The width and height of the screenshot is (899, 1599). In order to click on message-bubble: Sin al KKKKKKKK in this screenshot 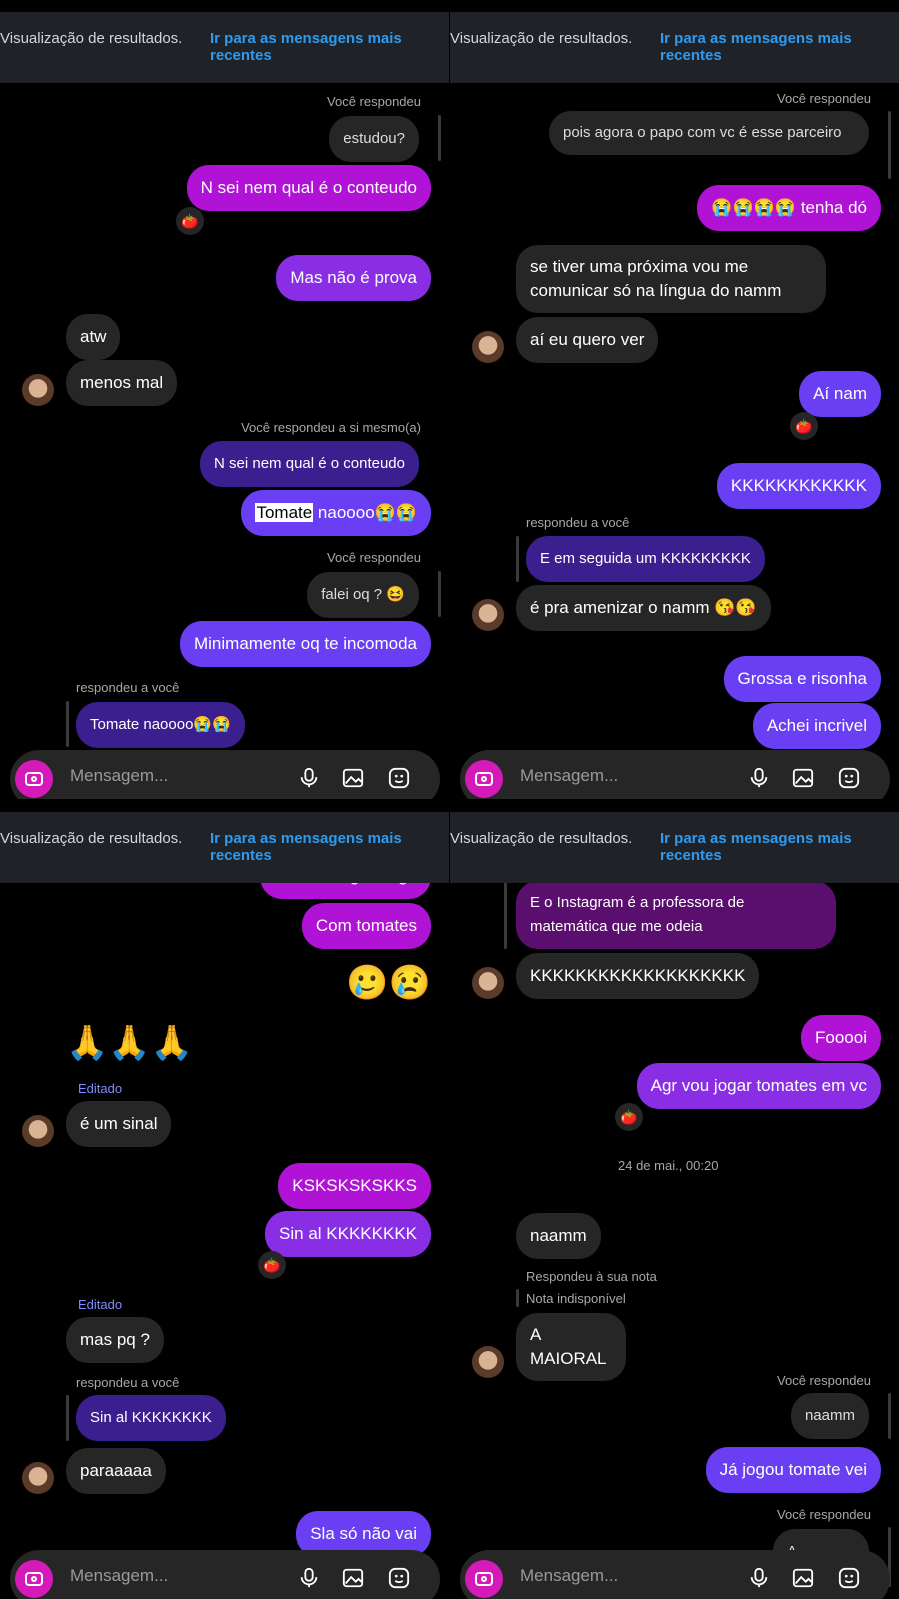, I will do `click(348, 1234)`.